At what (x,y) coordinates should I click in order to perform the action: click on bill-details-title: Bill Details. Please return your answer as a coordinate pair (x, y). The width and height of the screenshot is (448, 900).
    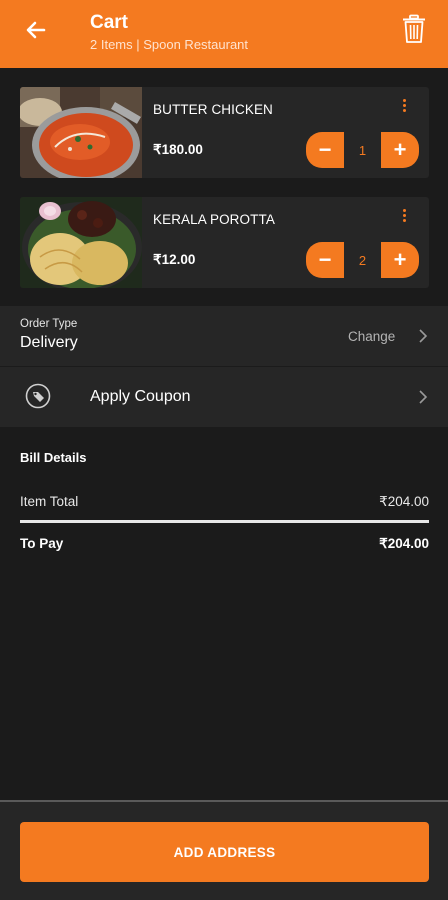
    Looking at the image, I should click on (53, 457).